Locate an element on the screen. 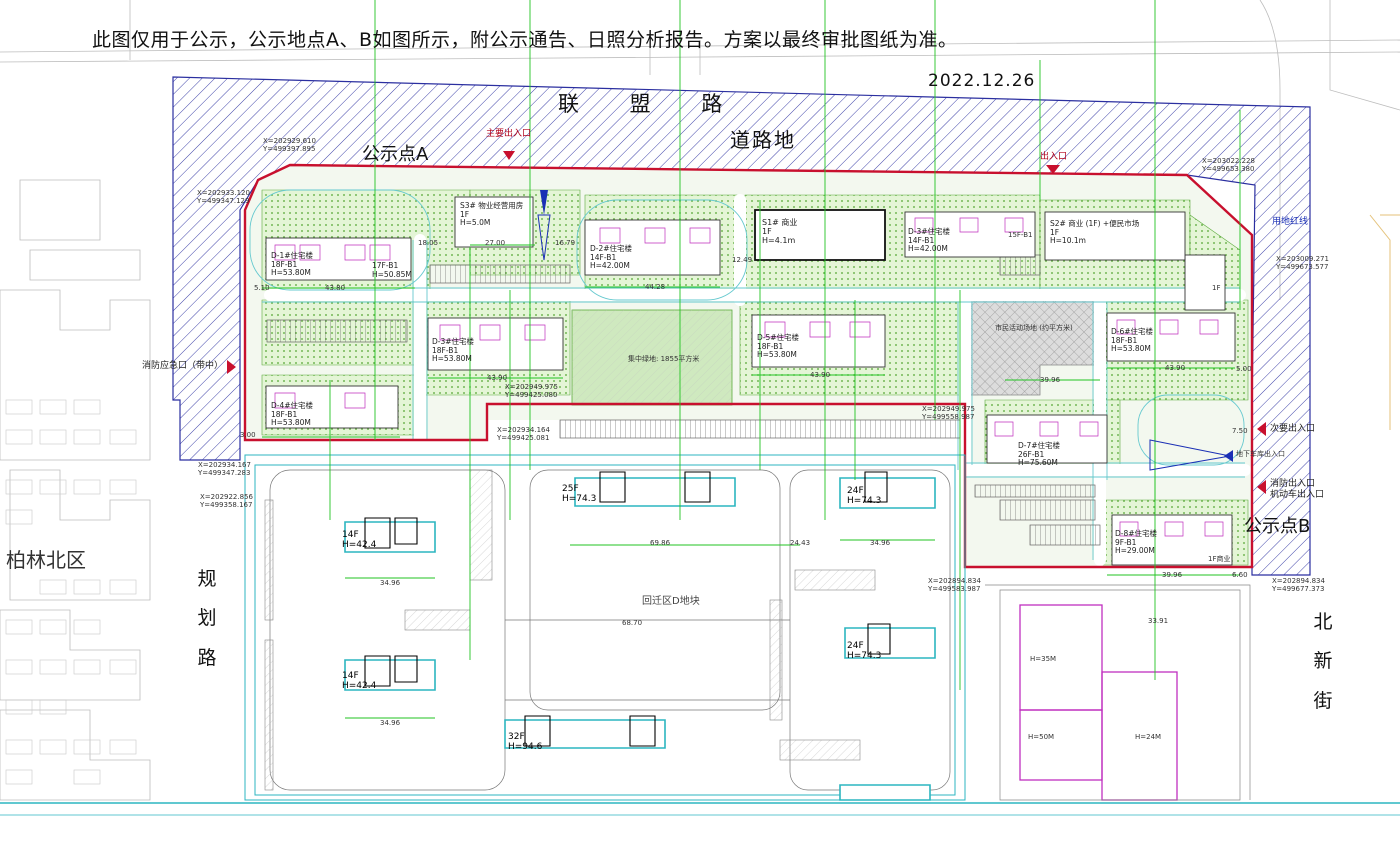 This screenshot has height=846, width=1400. shop-label: 1F is located at coordinates (1216, 288).